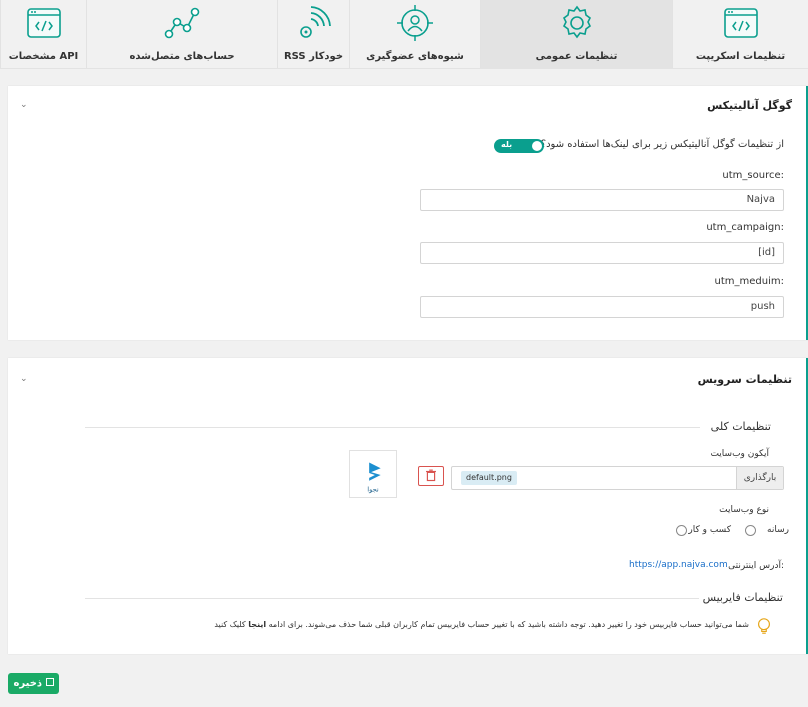 The width and height of the screenshot is (808, 707). Describe the element at coordinates (257, 624) in the screenshot. I see `firebase-link: اینجا` at that location.